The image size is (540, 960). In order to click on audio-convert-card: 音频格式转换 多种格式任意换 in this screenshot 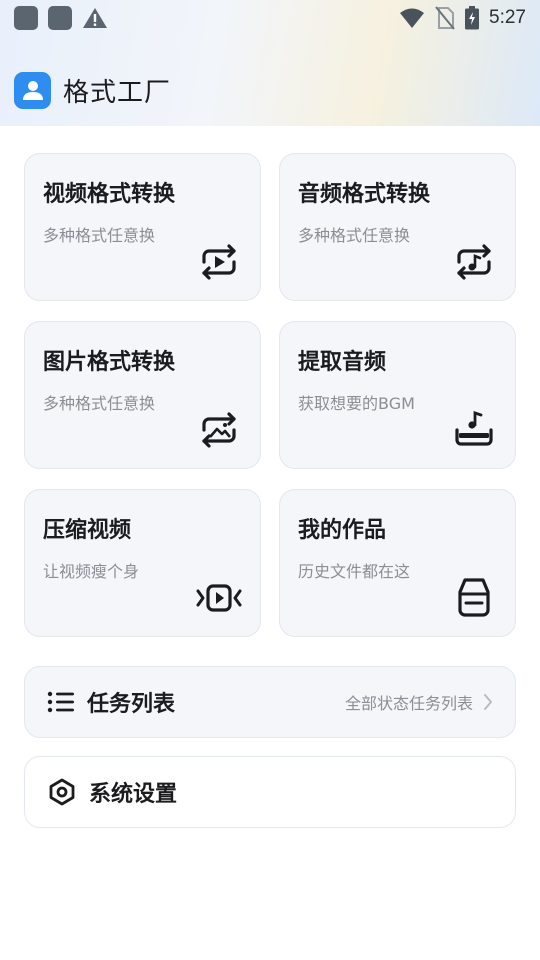, I will do `click(397, 227)`.